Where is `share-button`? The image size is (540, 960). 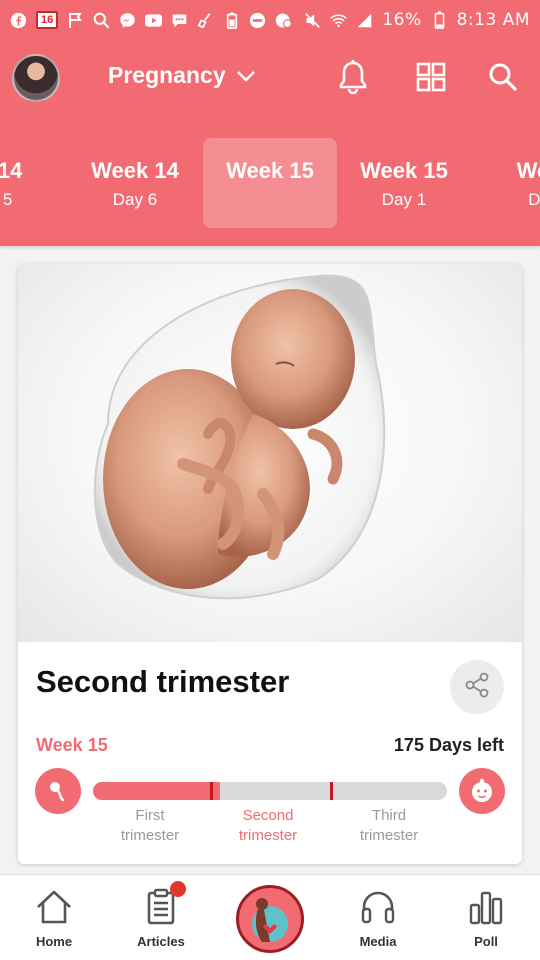 share-button is located at coordinates (477, 687).